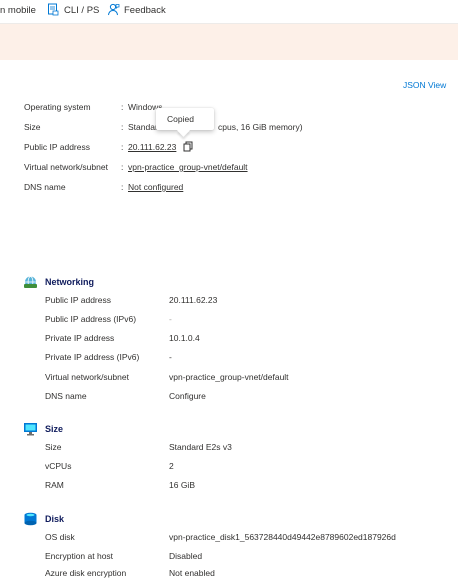 This screenshot has width=458, height=578. I want to click on vnet-link: vpn-practice_group-vnet/default, so click(188, 167).